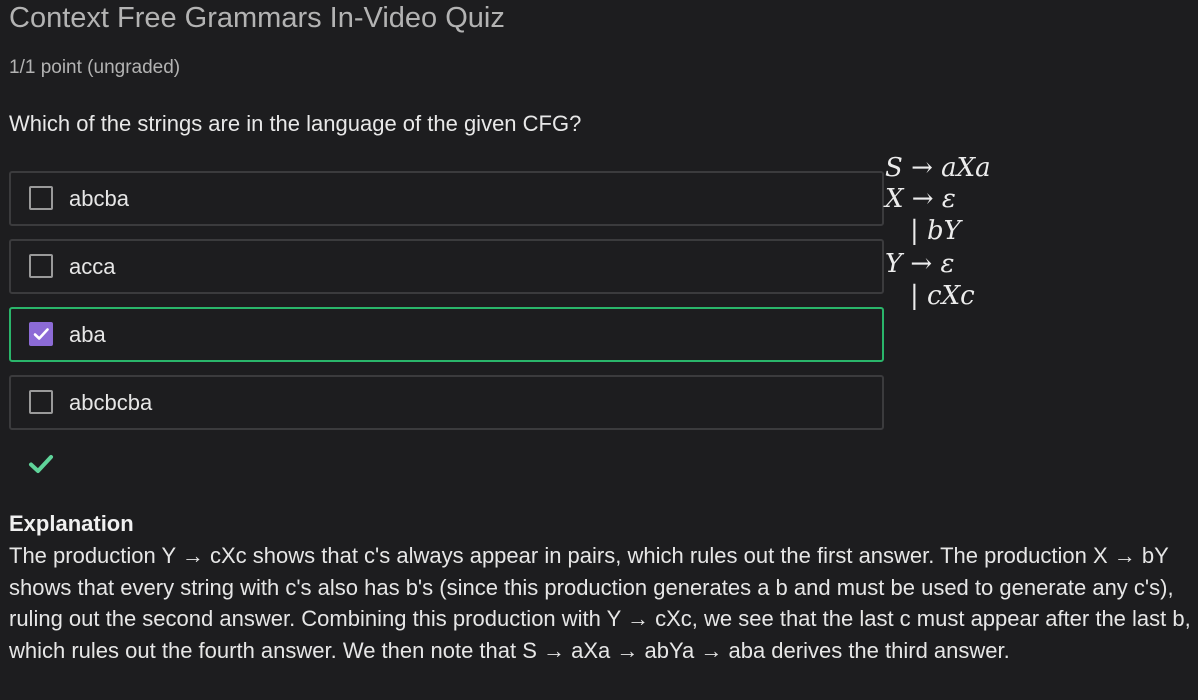 Image resolution: width=1198 pixels, height=700 pixels. What do you see at coordinates (446, 402) in the screenshot?
I see `option-abcbcba: abcbcba` at bounding box center [446, 402].